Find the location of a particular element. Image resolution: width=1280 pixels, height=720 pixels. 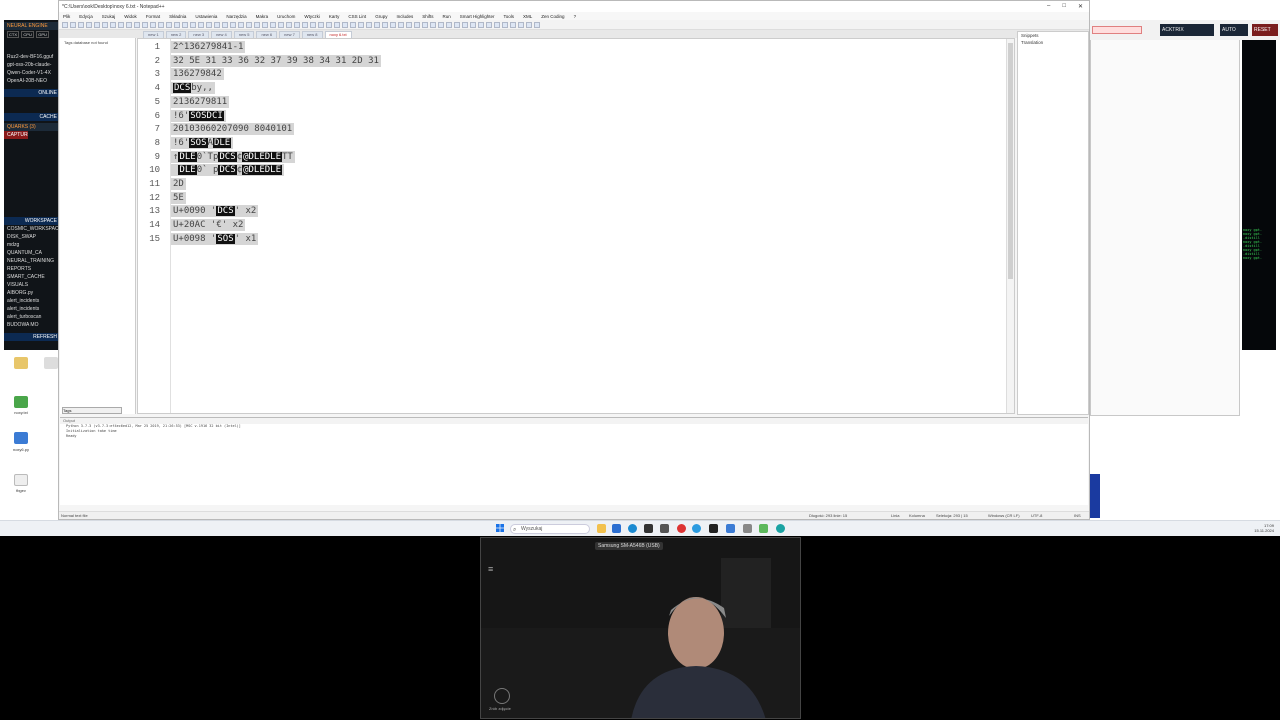

status-encoding: UTF-8 is located at coordinates (1036, 515).